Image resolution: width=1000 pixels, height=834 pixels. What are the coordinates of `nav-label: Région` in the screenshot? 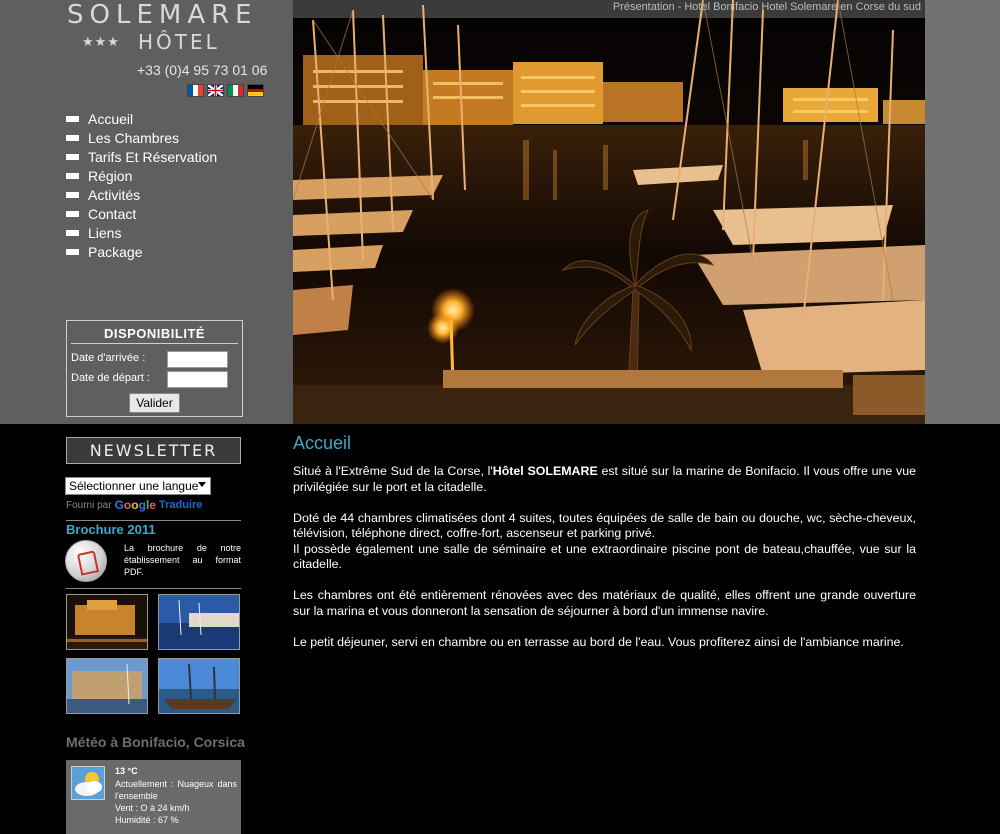 It's located at (110, 175).